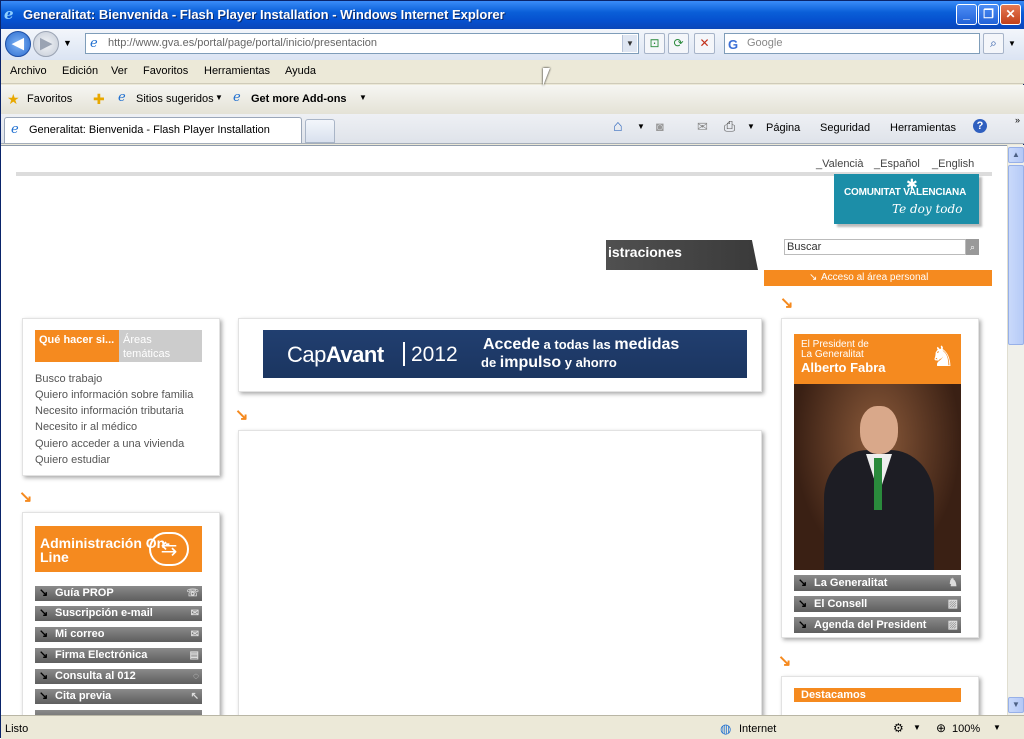  I want to click on mail-icon: ✉, so click(702, 127).